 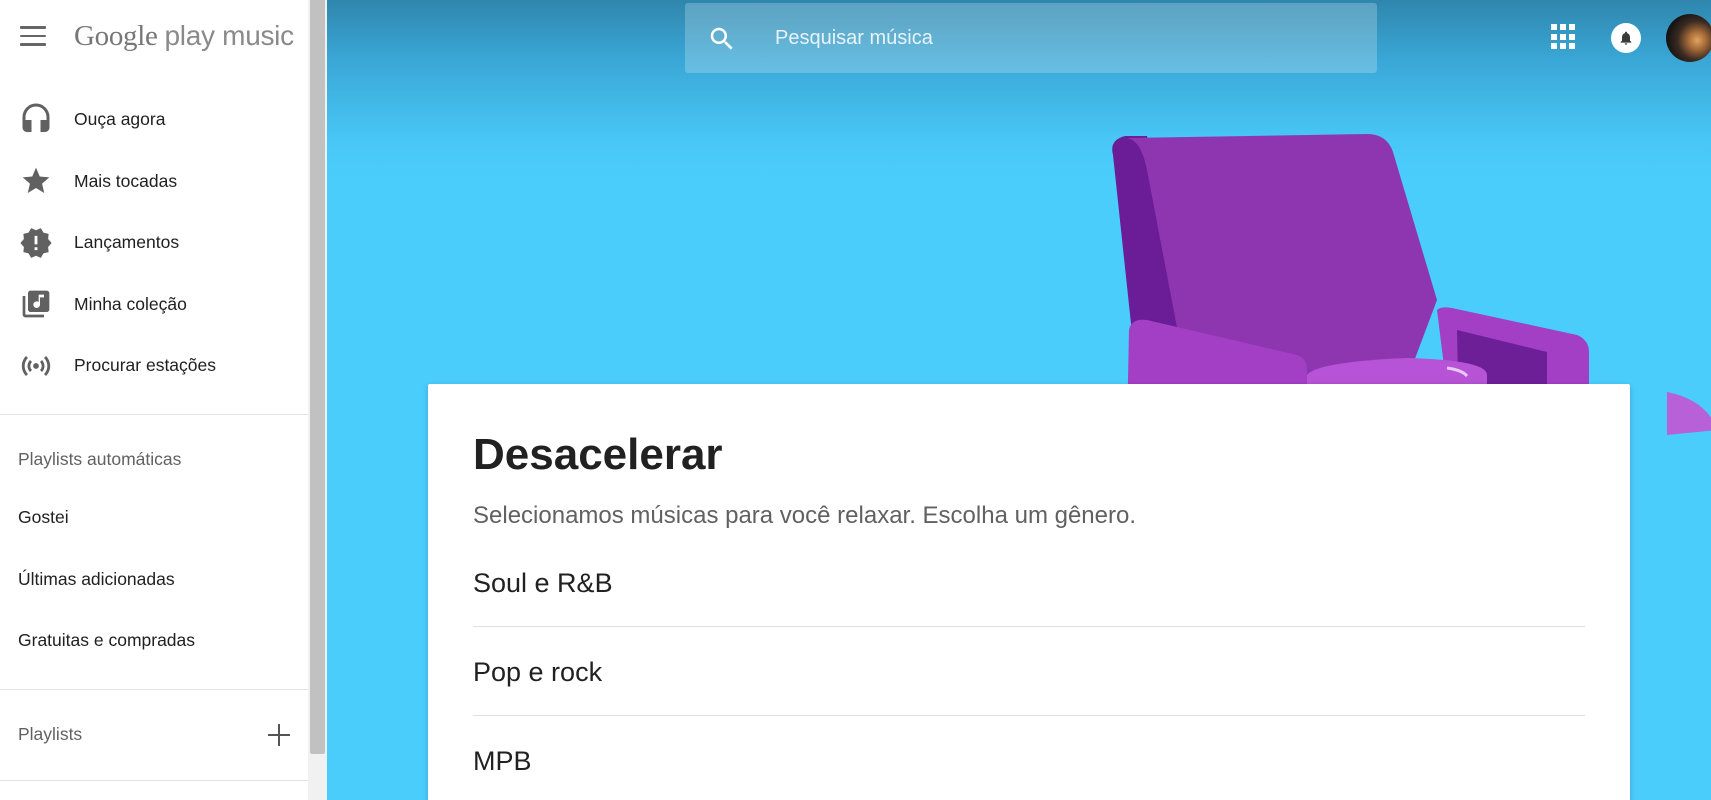 I want to click on headphones-icon, so click(x=36, y=120).